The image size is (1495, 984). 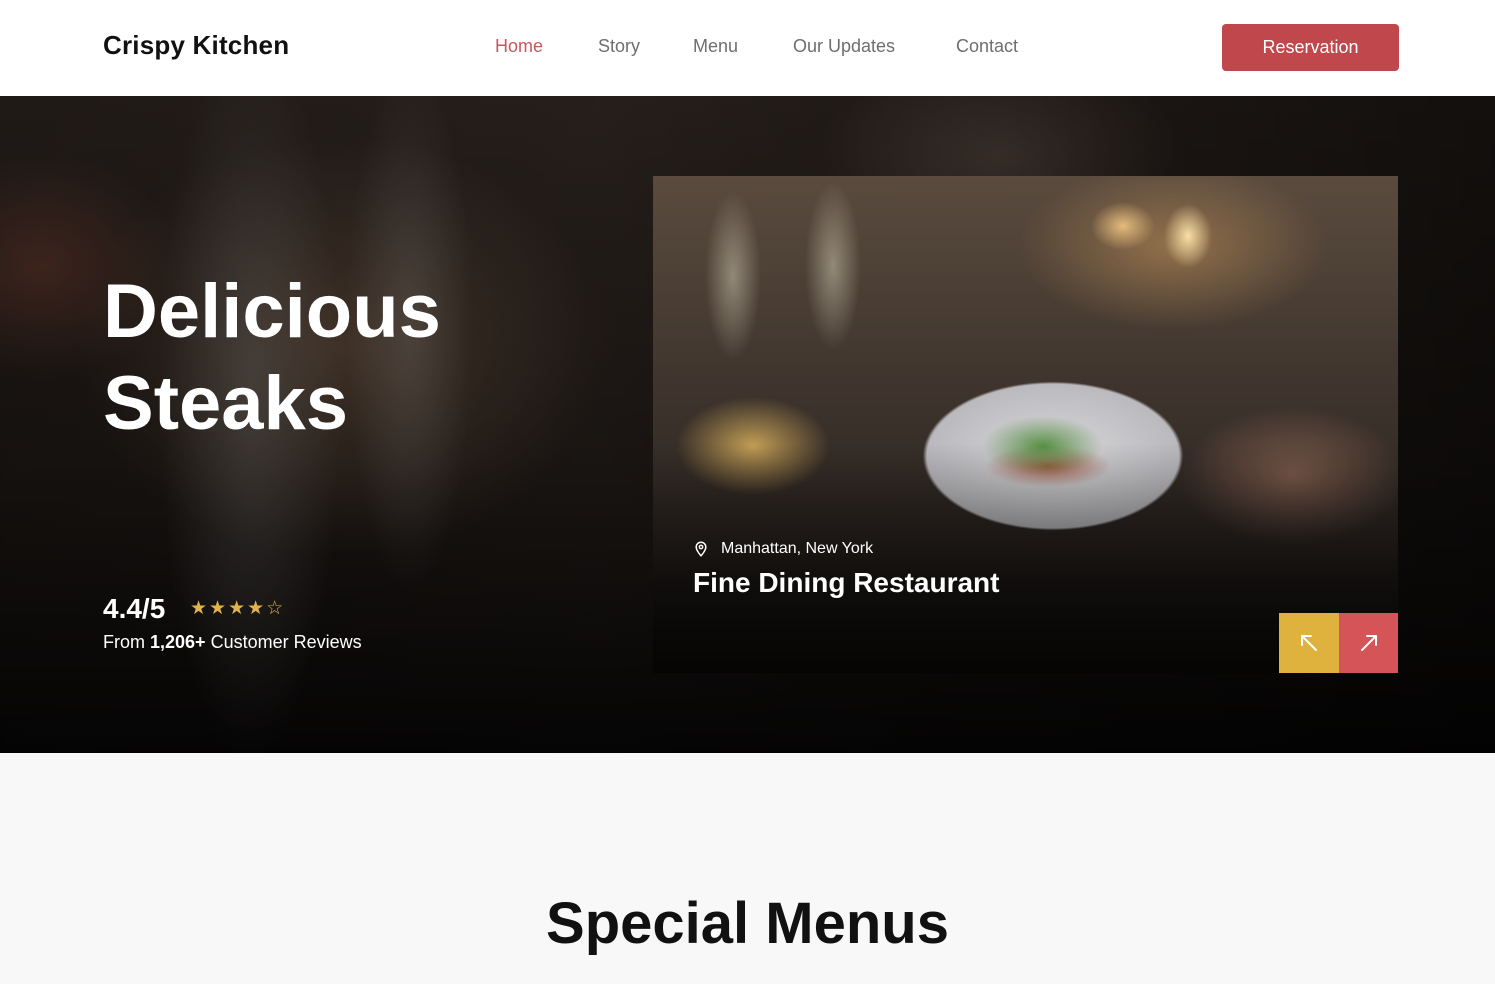 I want to click on arrow-up-right-icon, so click(x=1369, y=643).